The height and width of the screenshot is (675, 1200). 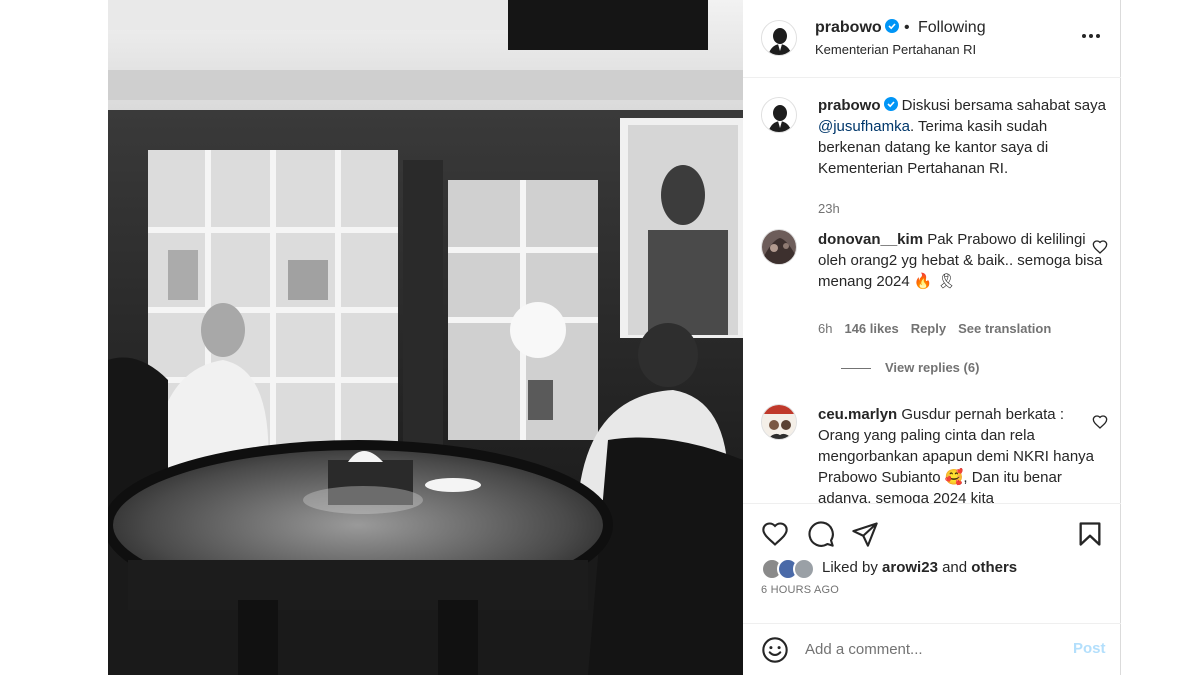 What do you see at coordinates (775, 534) in the screenshot?
I see `heart-icon` at bounding box center [775, 534].